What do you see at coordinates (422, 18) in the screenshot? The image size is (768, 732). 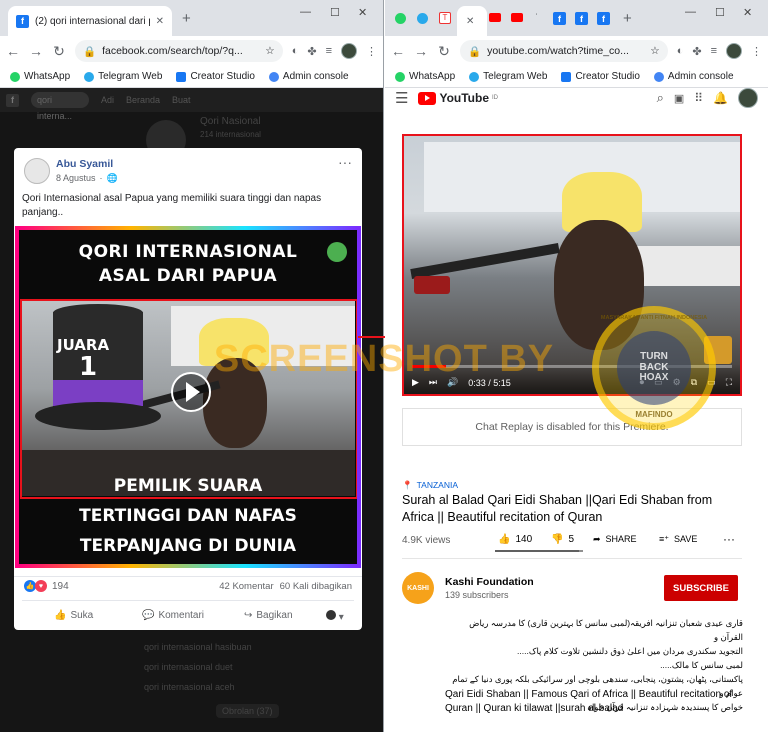 I see `tab-telegram` at bounding box center [422, 18].